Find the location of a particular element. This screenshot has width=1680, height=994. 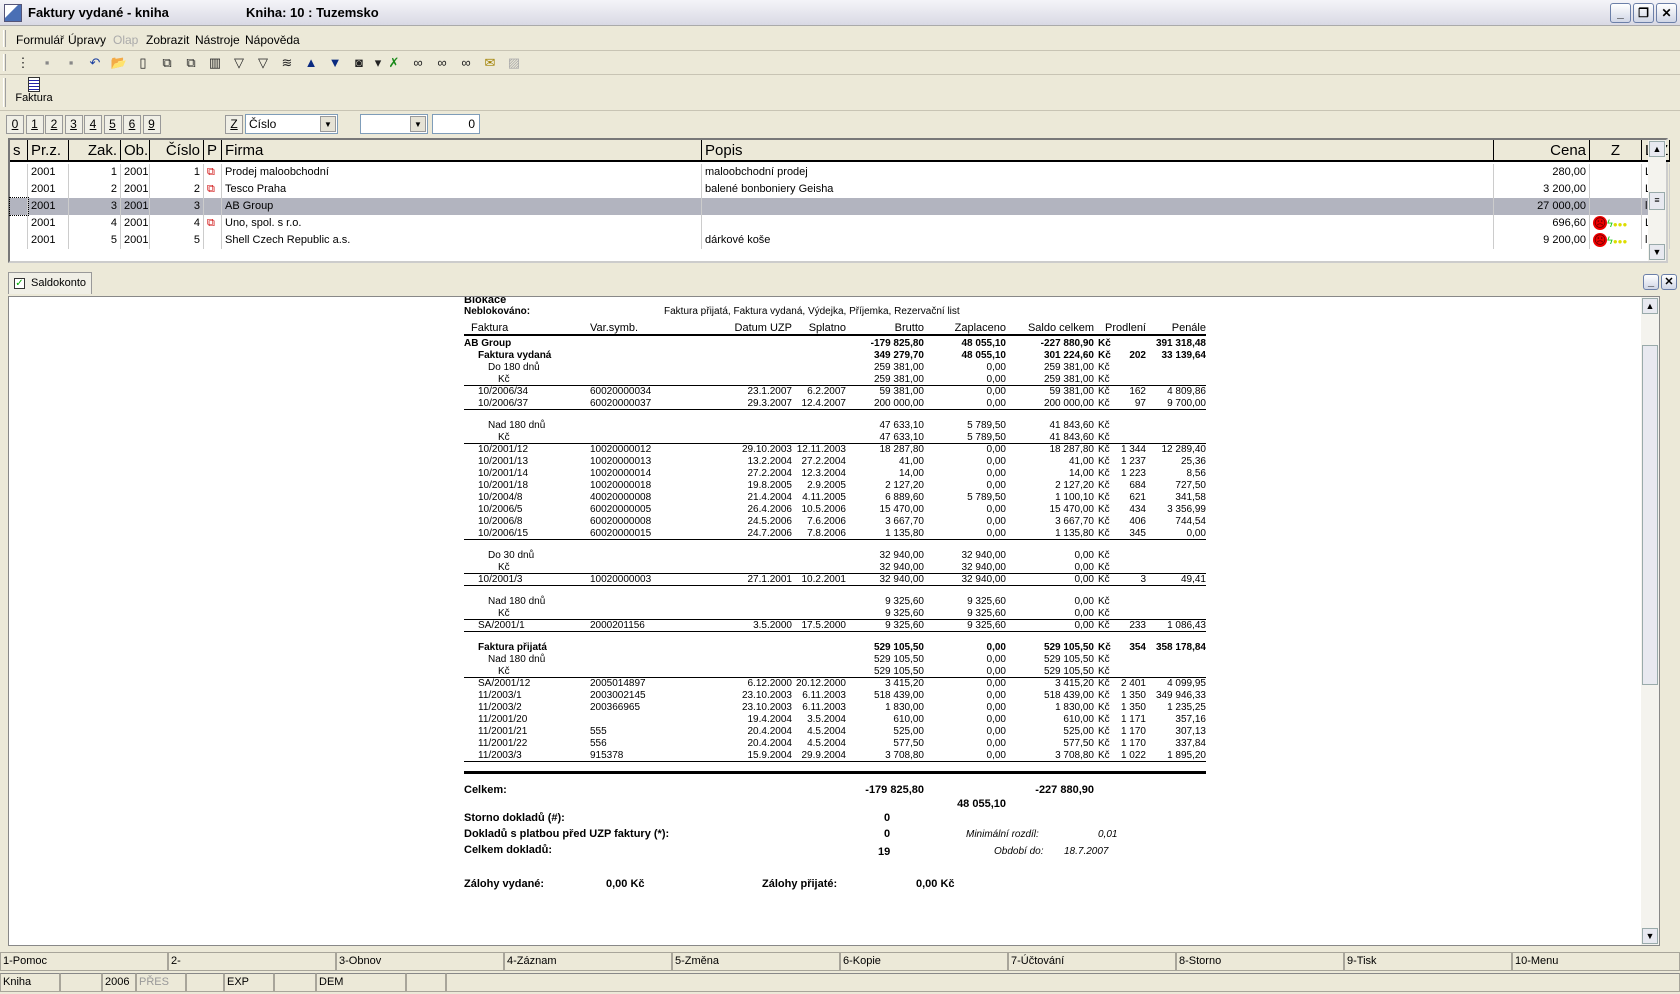

scroll-thumb is located at coordinates (1650, 515).